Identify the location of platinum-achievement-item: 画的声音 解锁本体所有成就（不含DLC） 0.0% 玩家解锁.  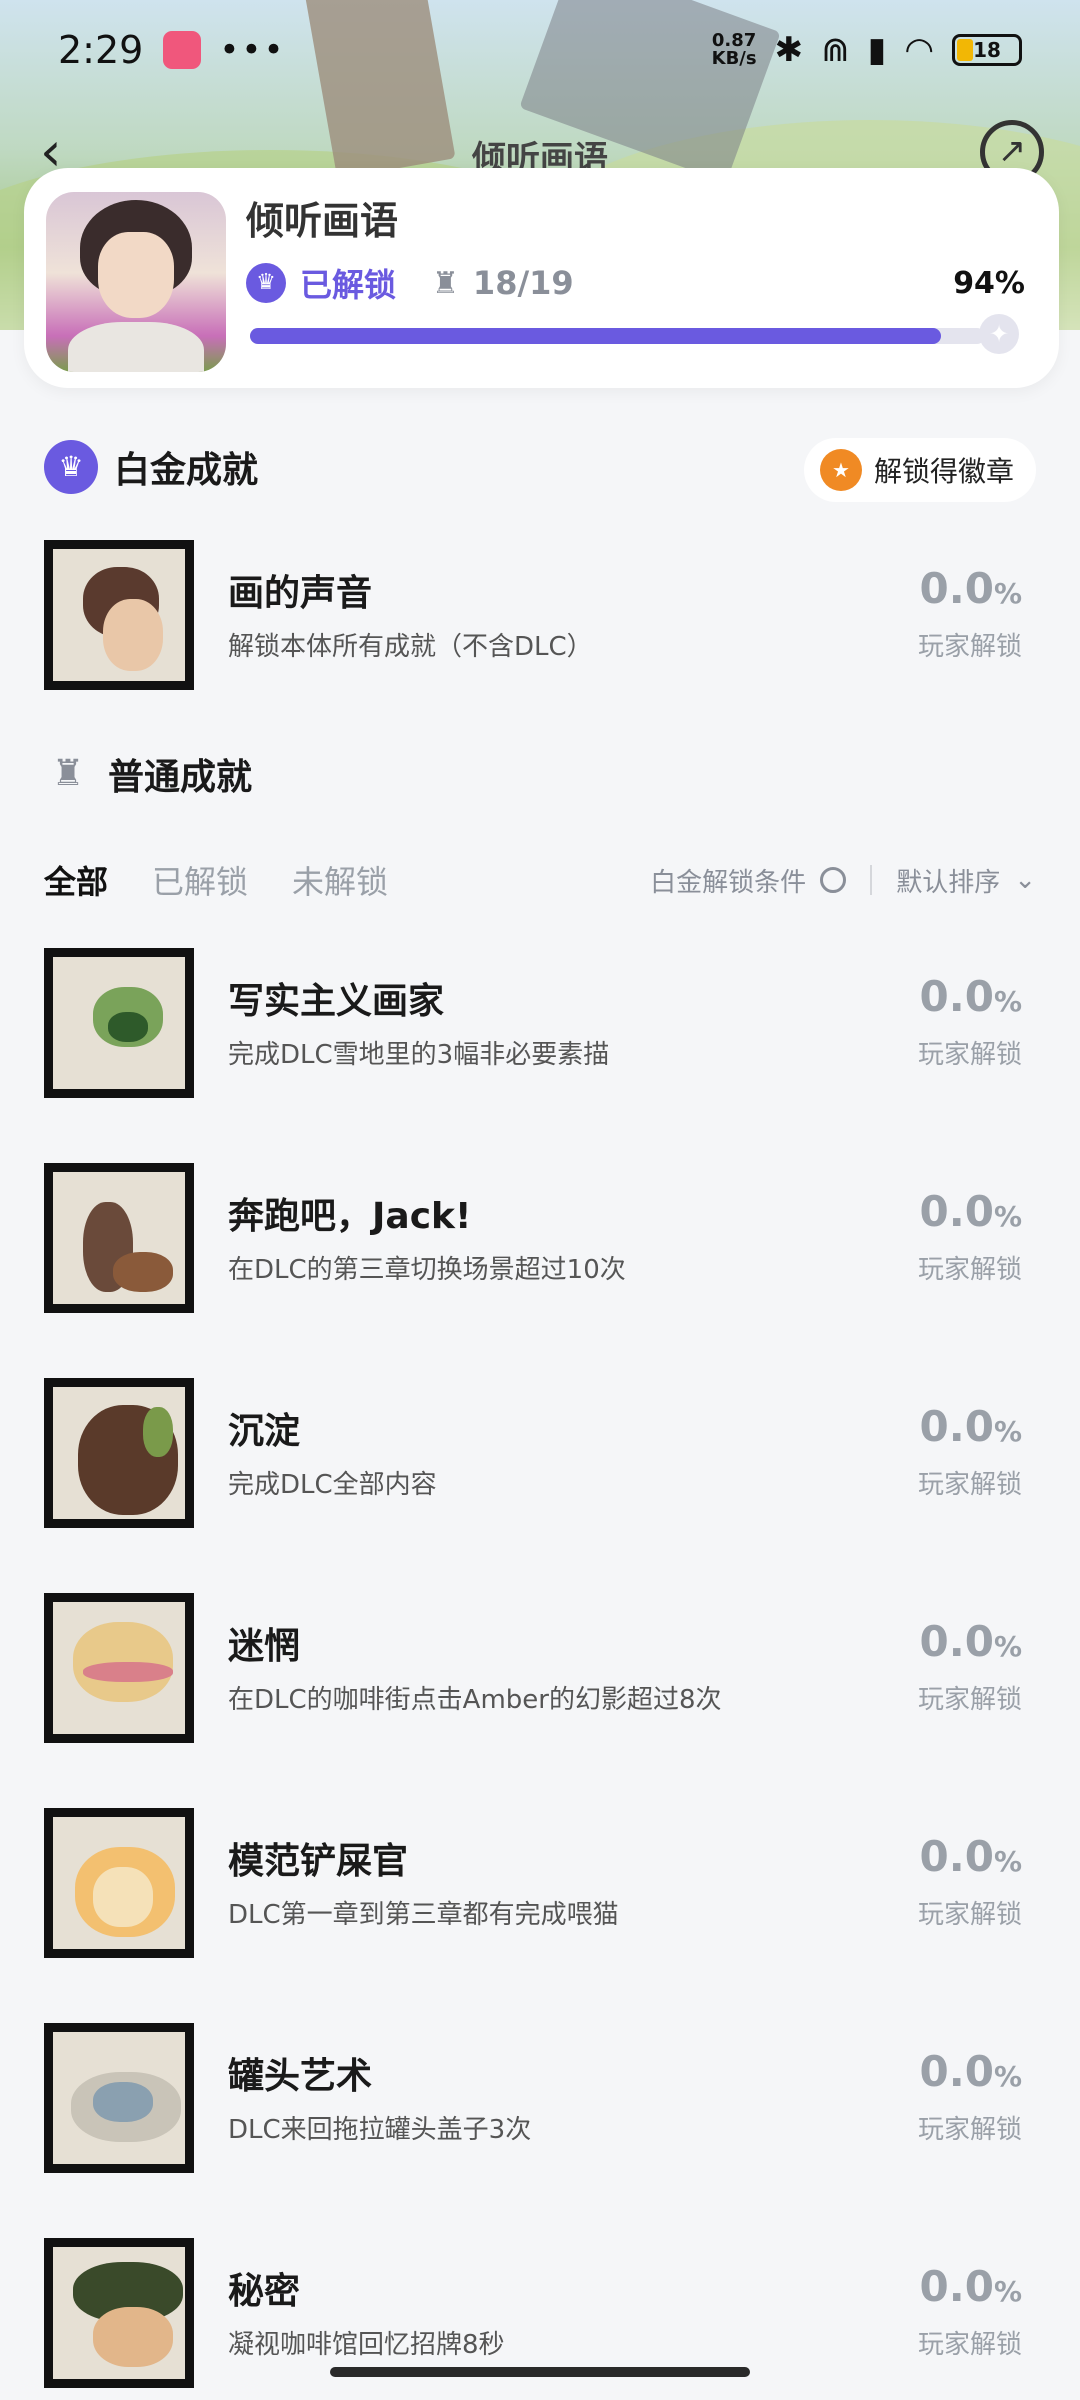
(544, 615).